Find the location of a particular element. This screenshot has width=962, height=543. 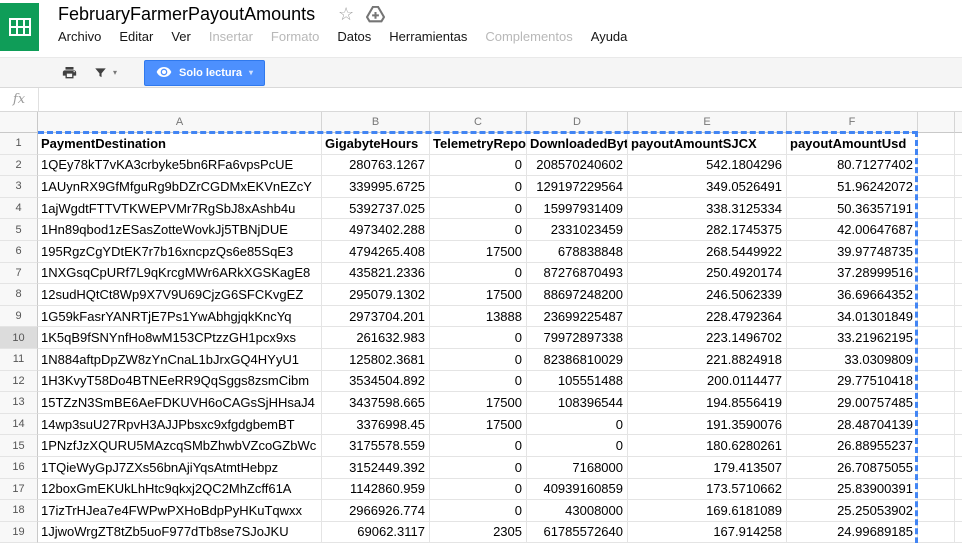

cell: 88697248200 is located at coordinates (577, 295).